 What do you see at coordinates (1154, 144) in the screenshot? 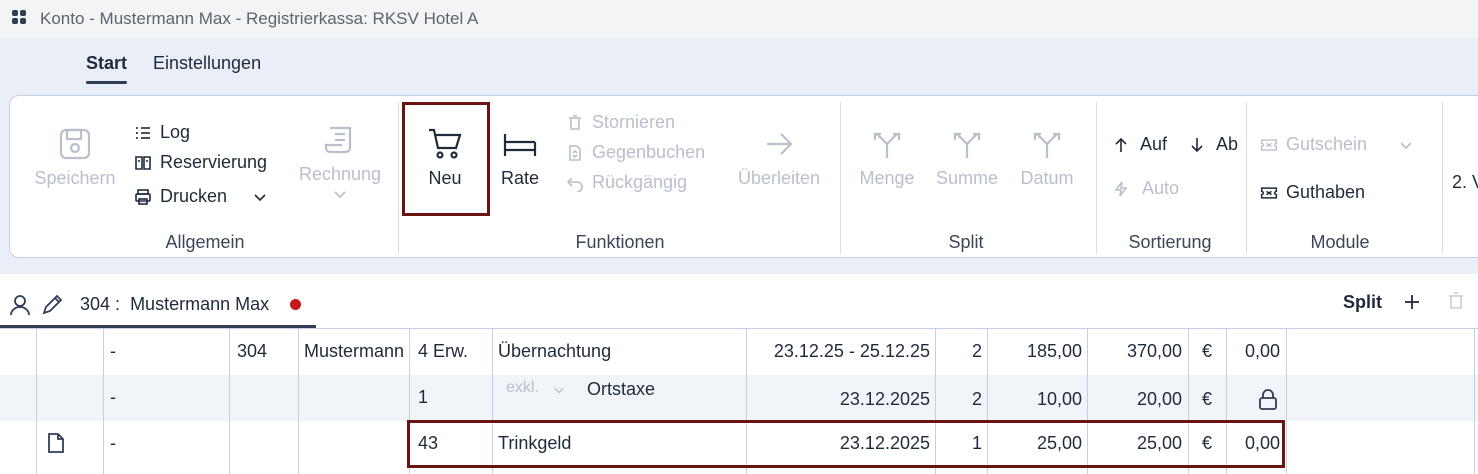
I see `sort-auf-label: Auf` at bounding box center [1154, 144].